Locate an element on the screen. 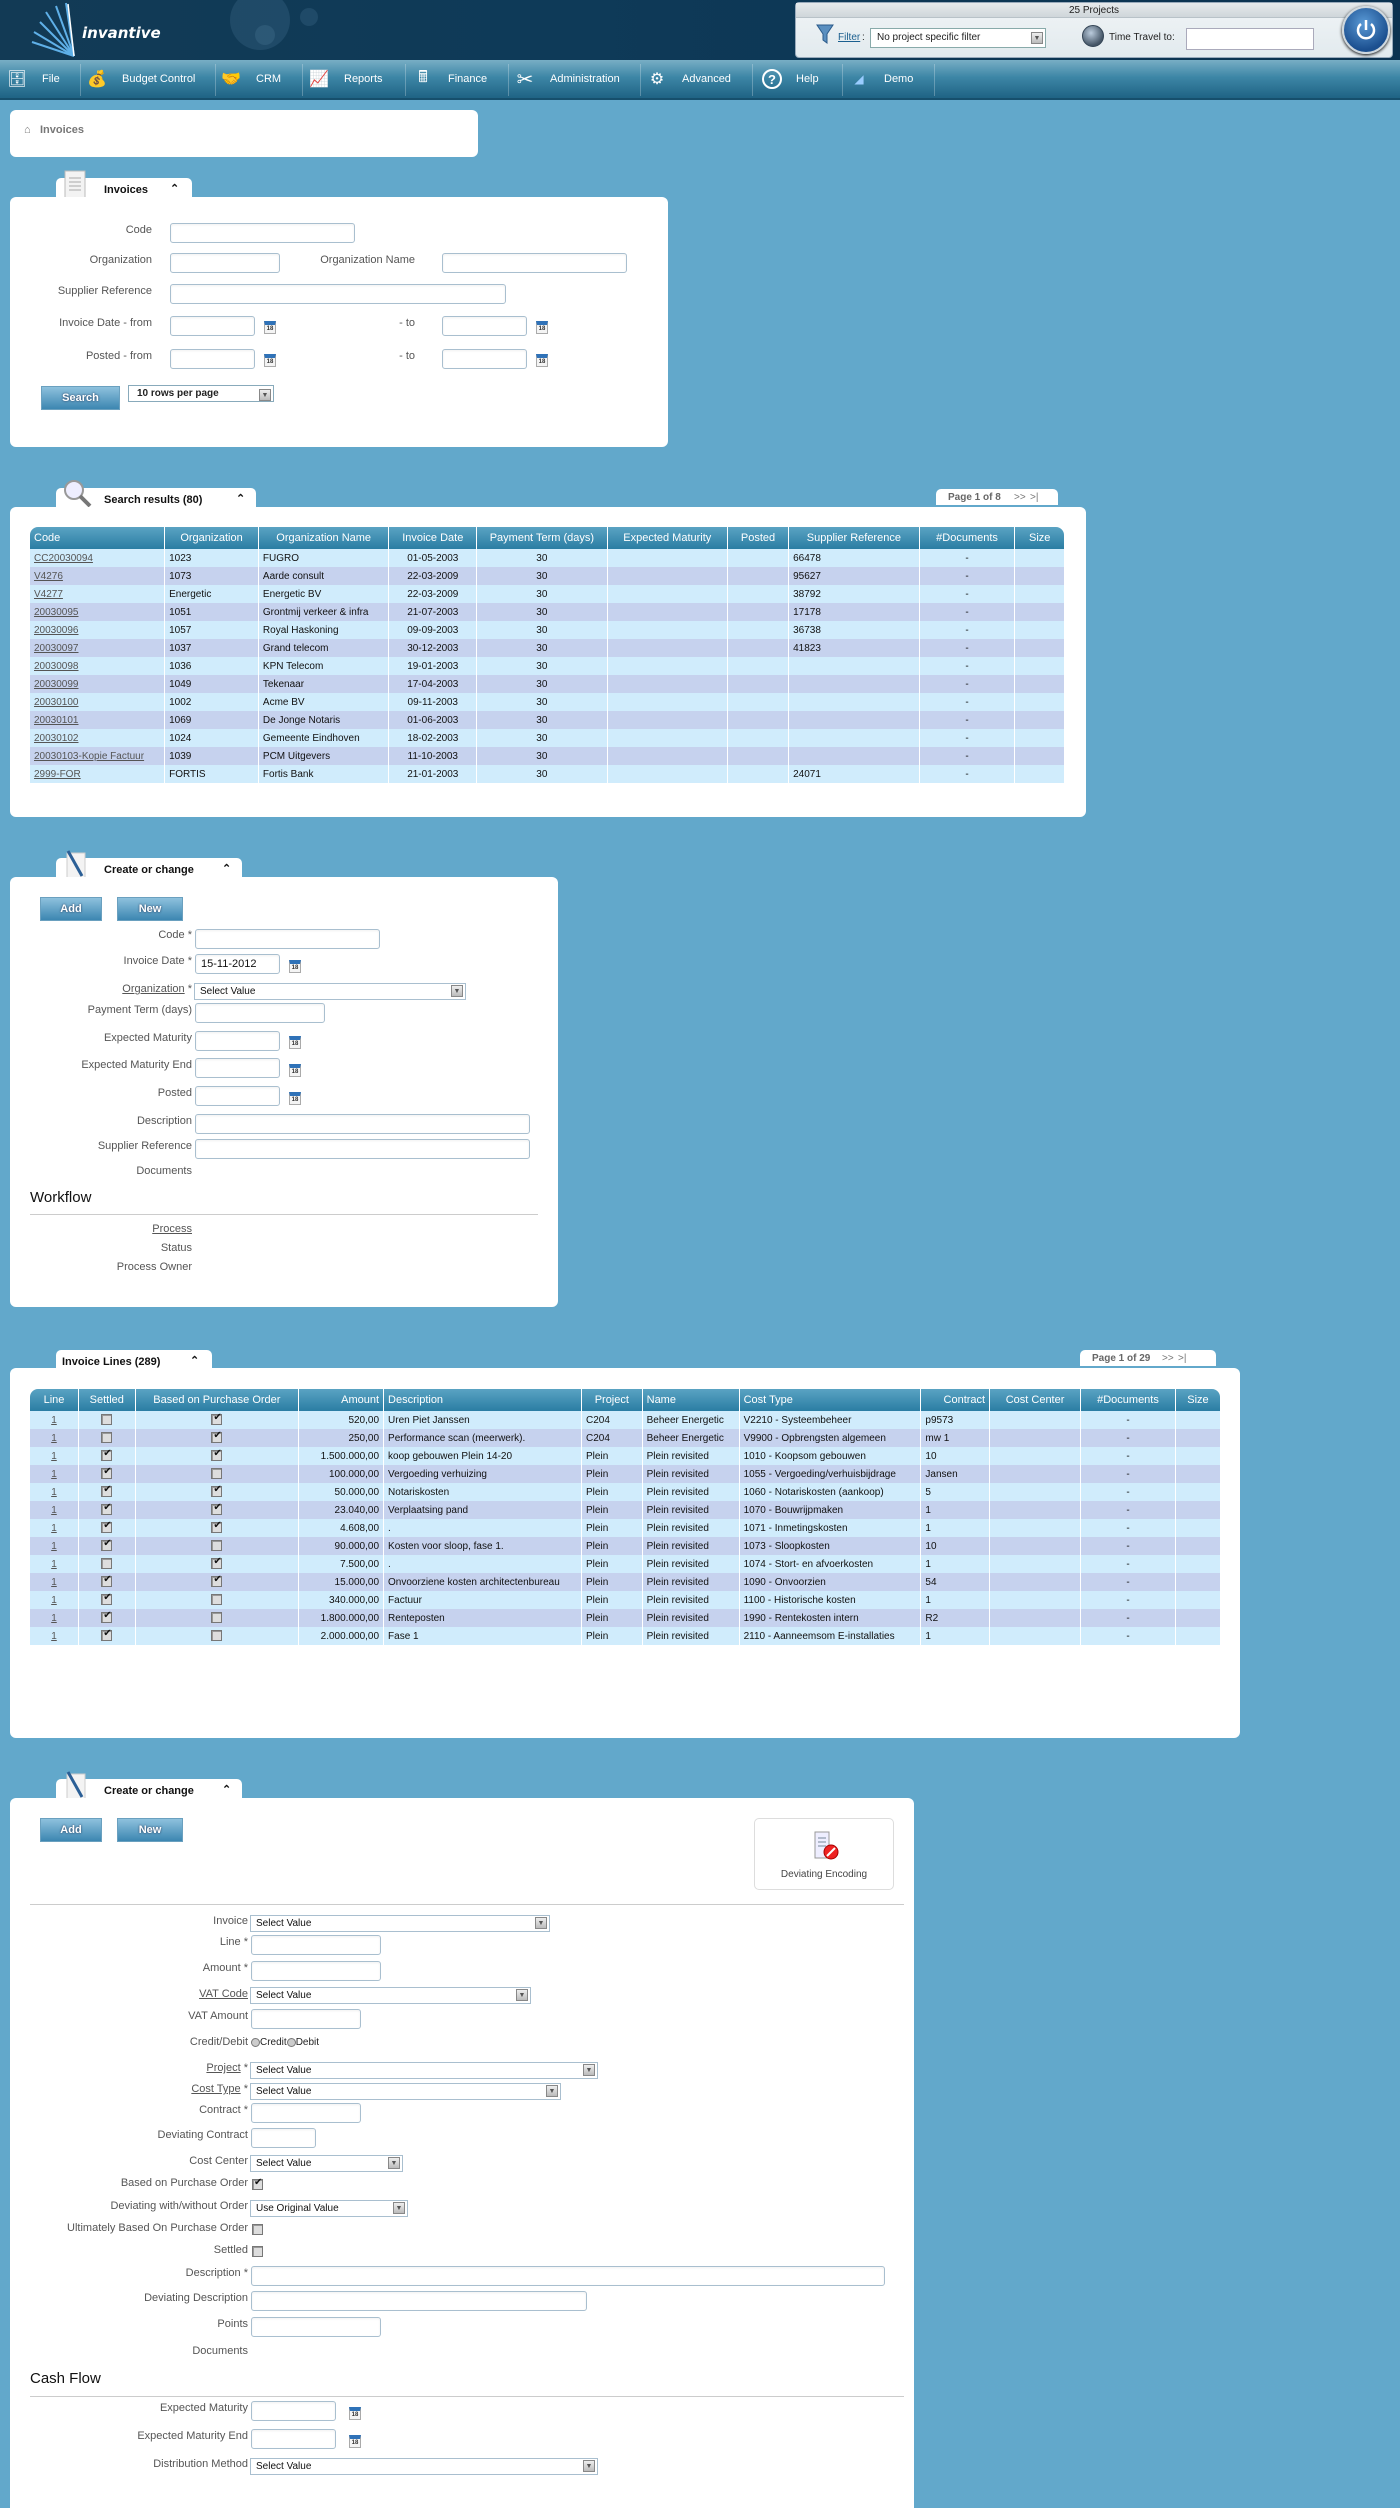 The height and width of the screenshot is (2508, 1400). column-header: Contract is located at coordinates (955, 1400).